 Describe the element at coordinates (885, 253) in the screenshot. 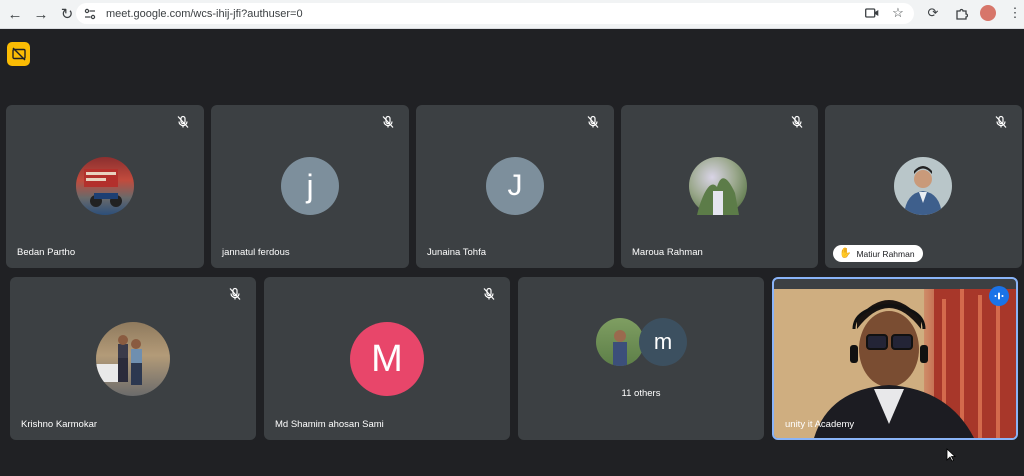

I see `participant-name: Matiur Rahman` at that location.